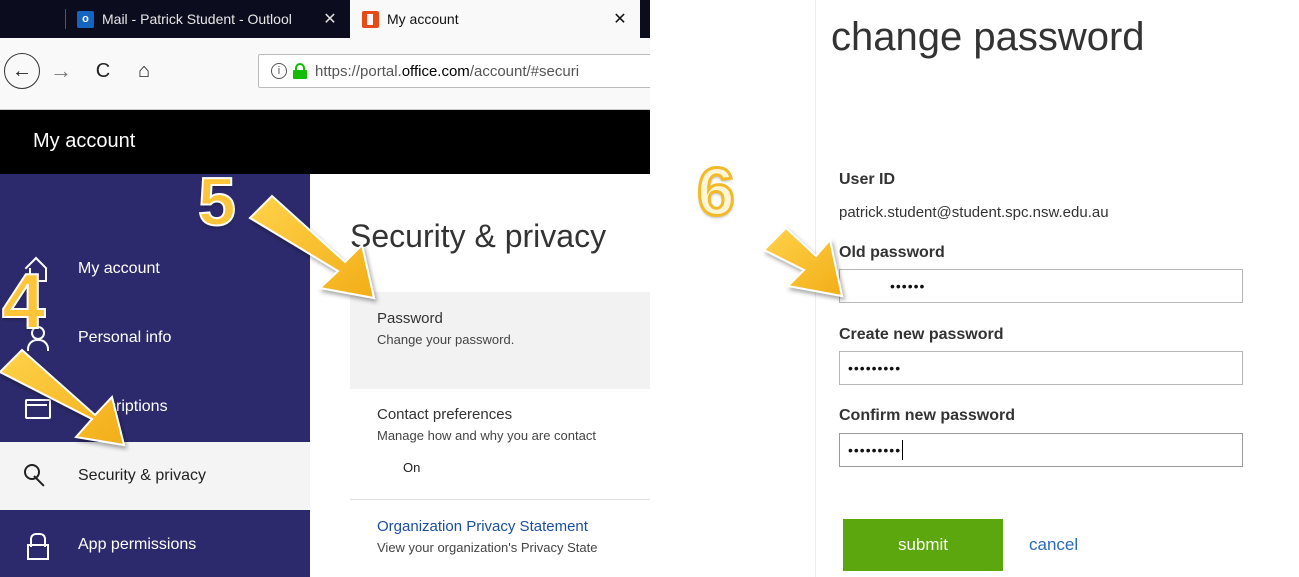 The height and width of the screenshot is (577, 1299). I want to click on step-5-label: 5, so click(217, 202).